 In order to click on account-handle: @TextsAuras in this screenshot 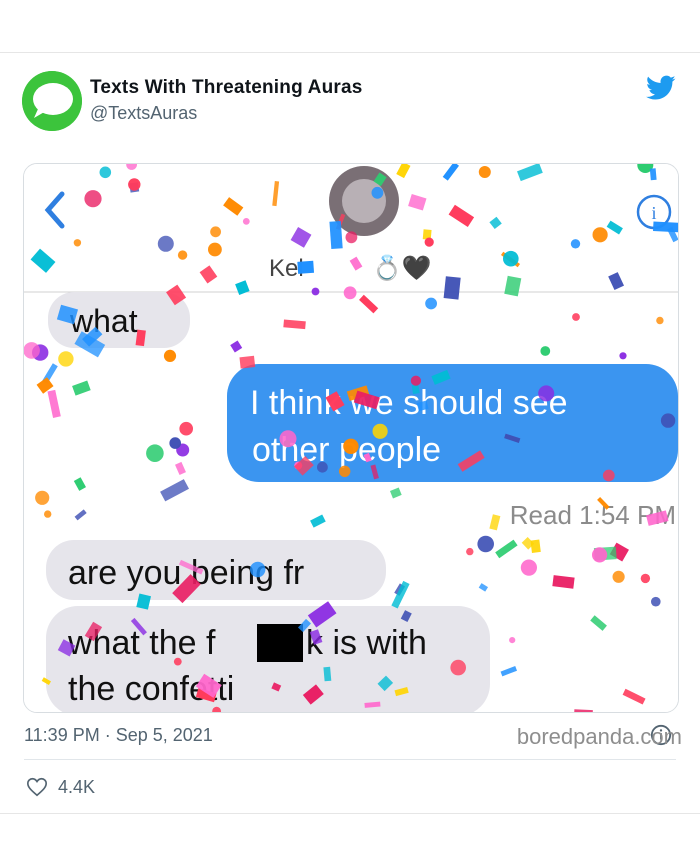, I will do `click(143, 113)`.